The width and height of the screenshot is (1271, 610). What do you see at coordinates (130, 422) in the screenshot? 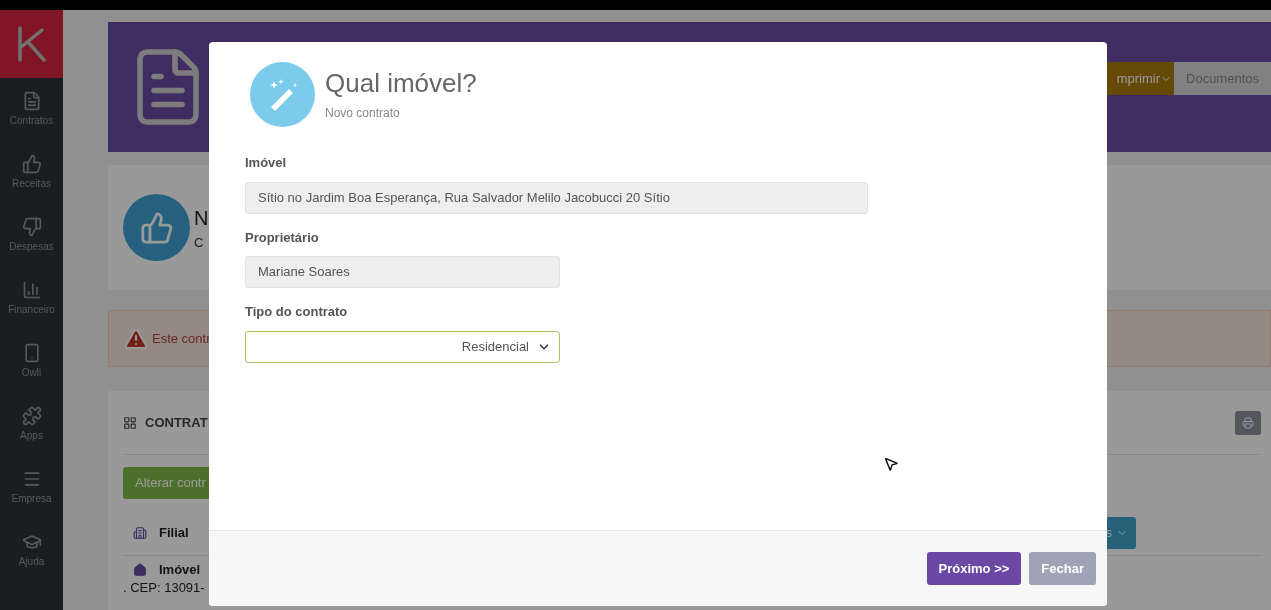
I see `grid-icon` at bounding box center [130, 422].